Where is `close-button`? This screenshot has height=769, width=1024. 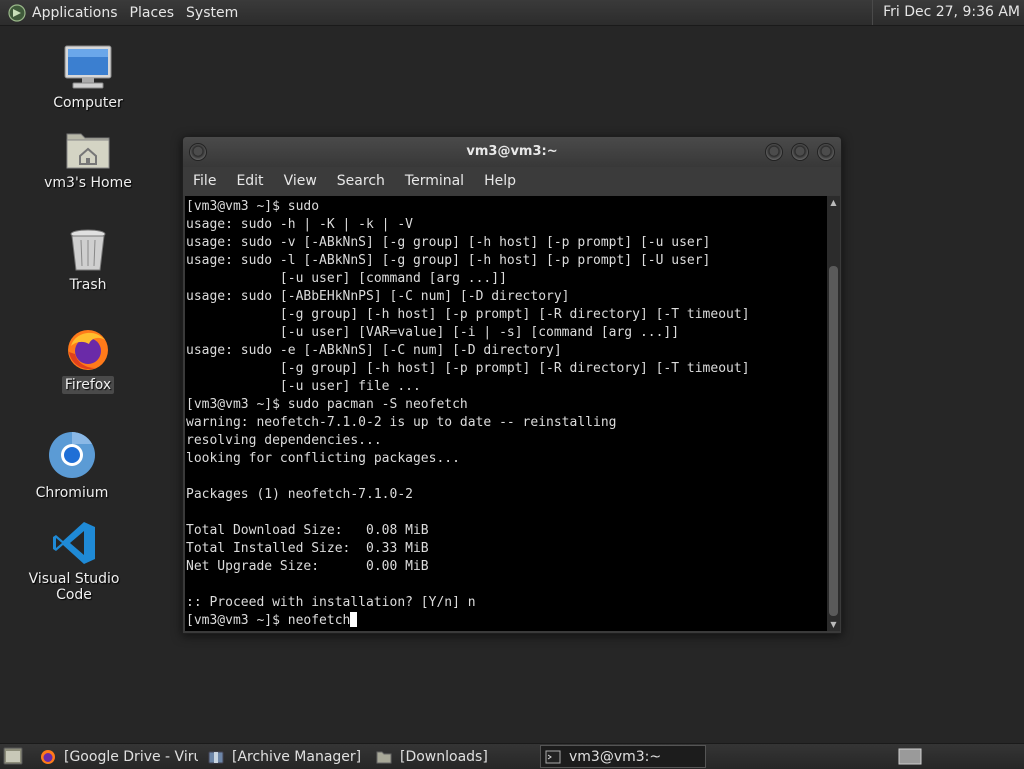 close-button is located at coordinates (826, 152).